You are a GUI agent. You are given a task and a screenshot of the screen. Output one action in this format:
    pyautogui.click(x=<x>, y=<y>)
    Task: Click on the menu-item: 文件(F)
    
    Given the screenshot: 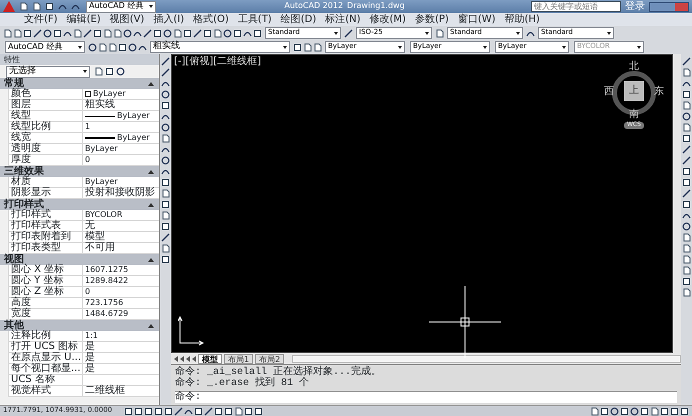 What is the action you would take?
    pyautogui.click(x=41, y=19)
    